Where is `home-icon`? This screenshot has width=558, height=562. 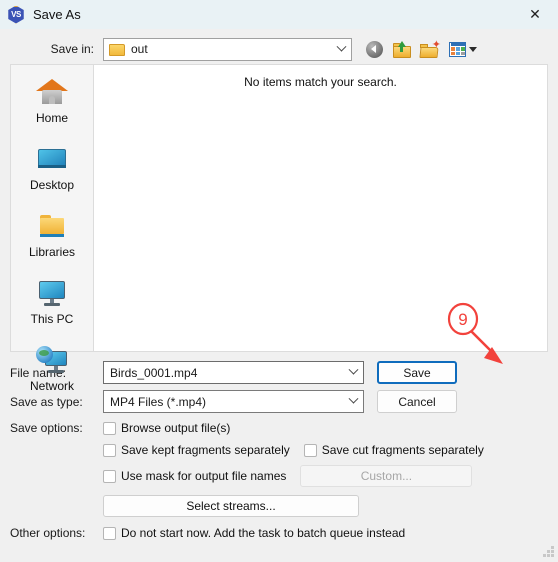 home-icon is located at coordinates (52, 92).